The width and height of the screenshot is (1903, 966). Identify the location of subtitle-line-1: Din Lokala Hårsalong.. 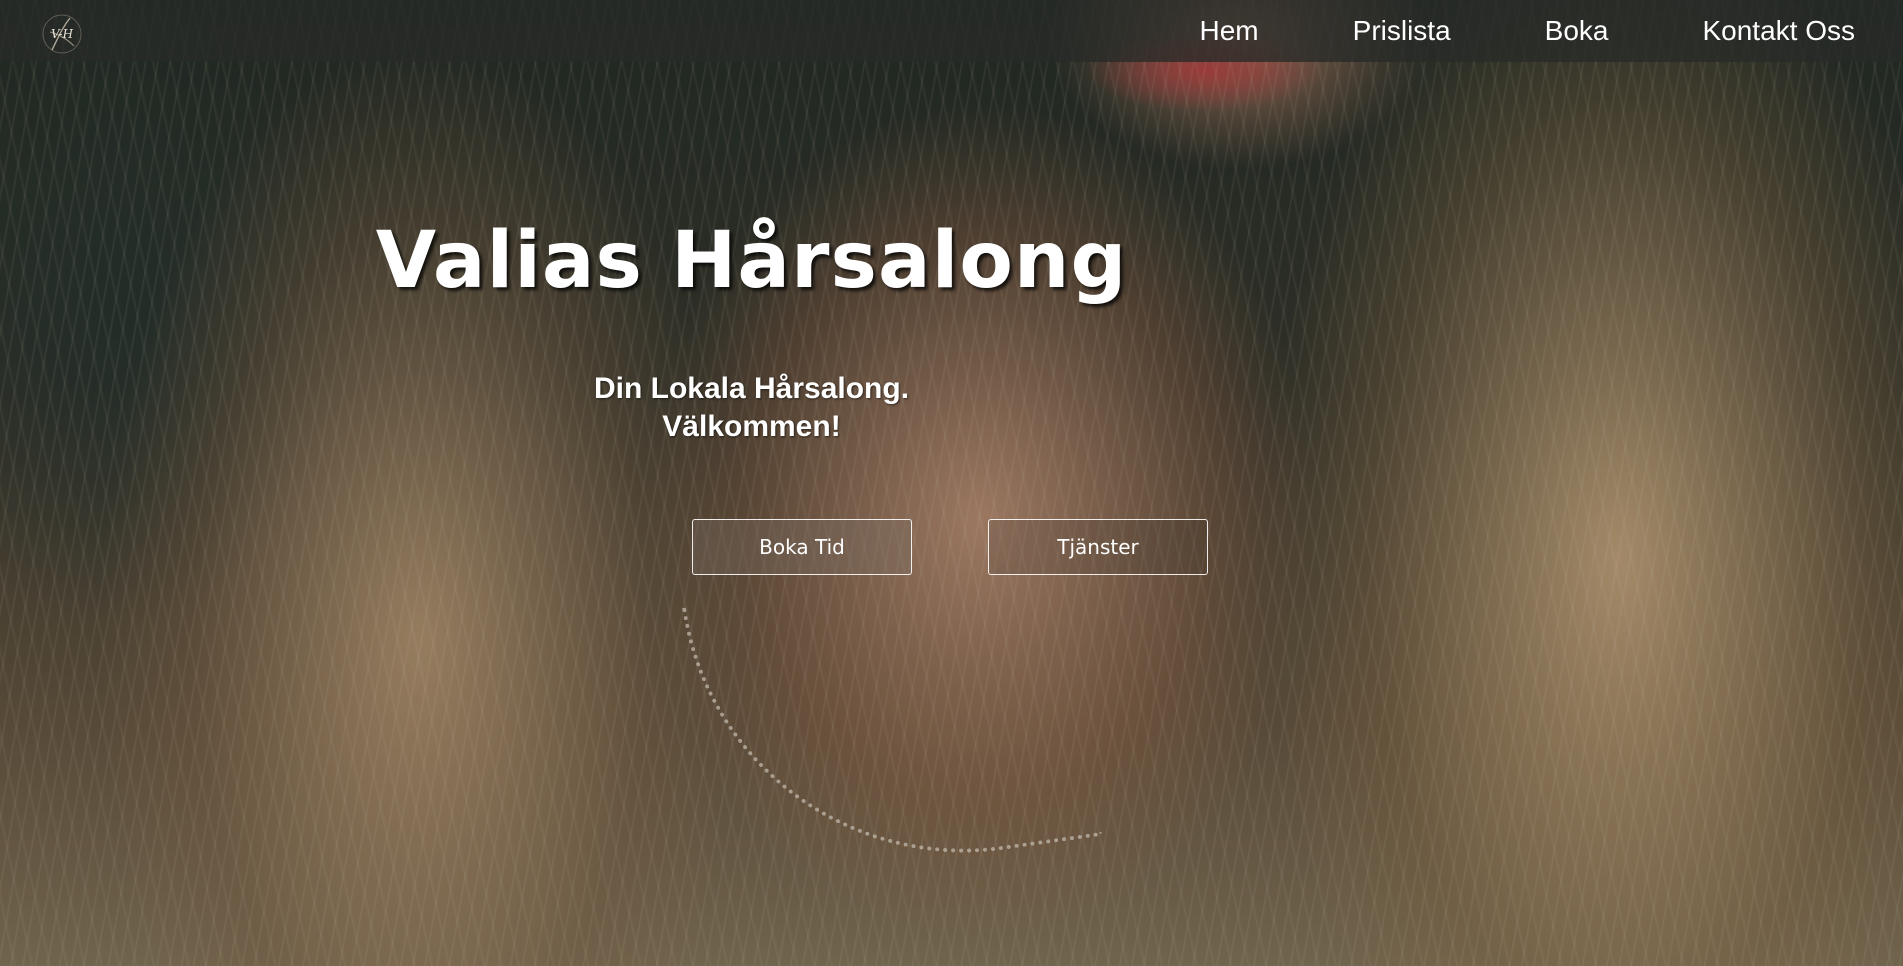
(751, 388).